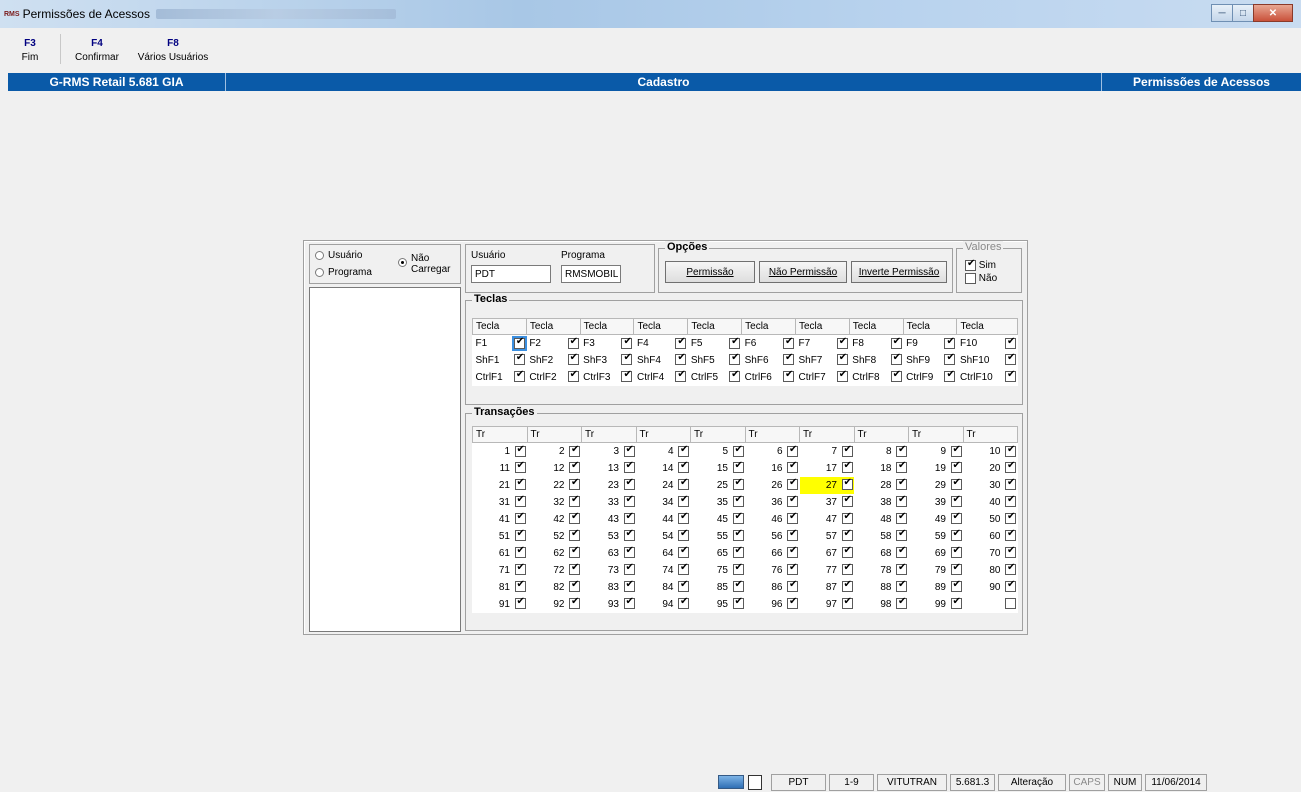  I want to click on programa-input: RMSMOBIL, so click(591, 274).